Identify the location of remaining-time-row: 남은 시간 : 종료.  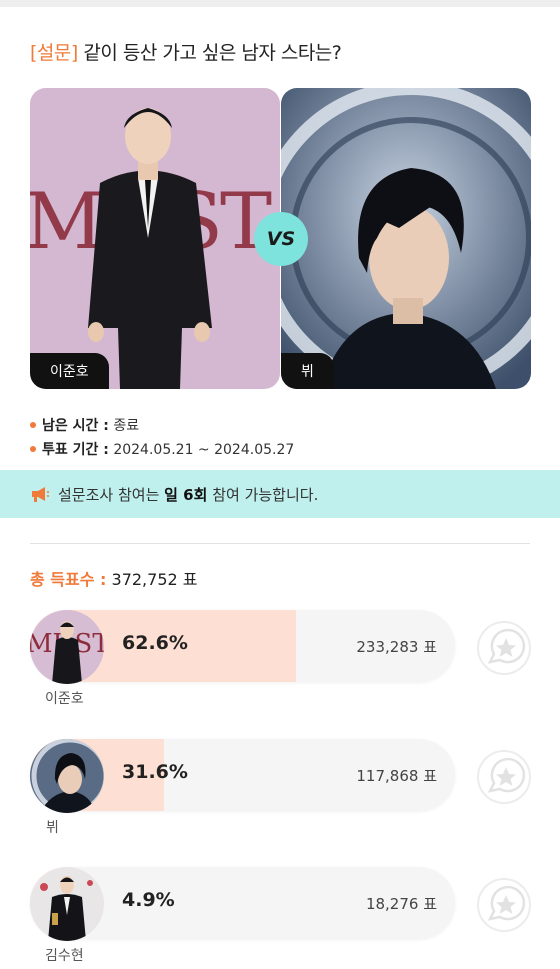
(84, 425).